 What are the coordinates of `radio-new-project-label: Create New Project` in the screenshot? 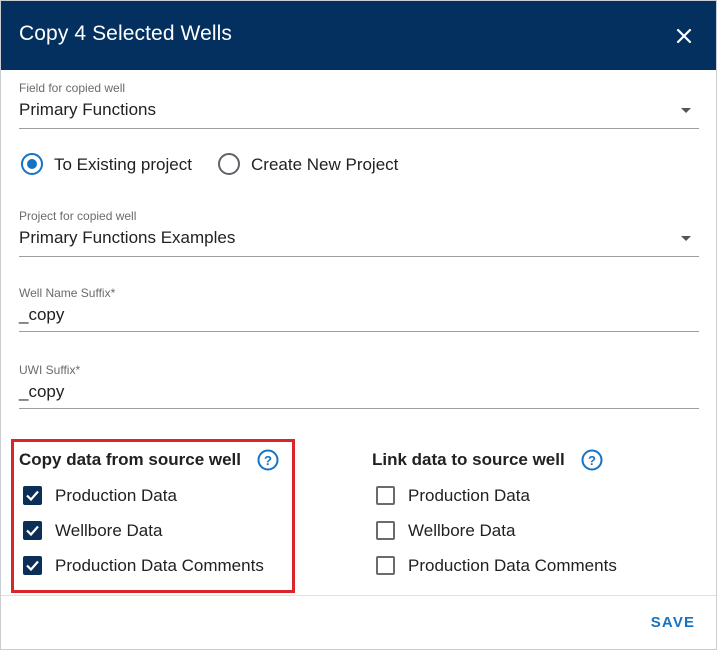 It's located at (325, 164).